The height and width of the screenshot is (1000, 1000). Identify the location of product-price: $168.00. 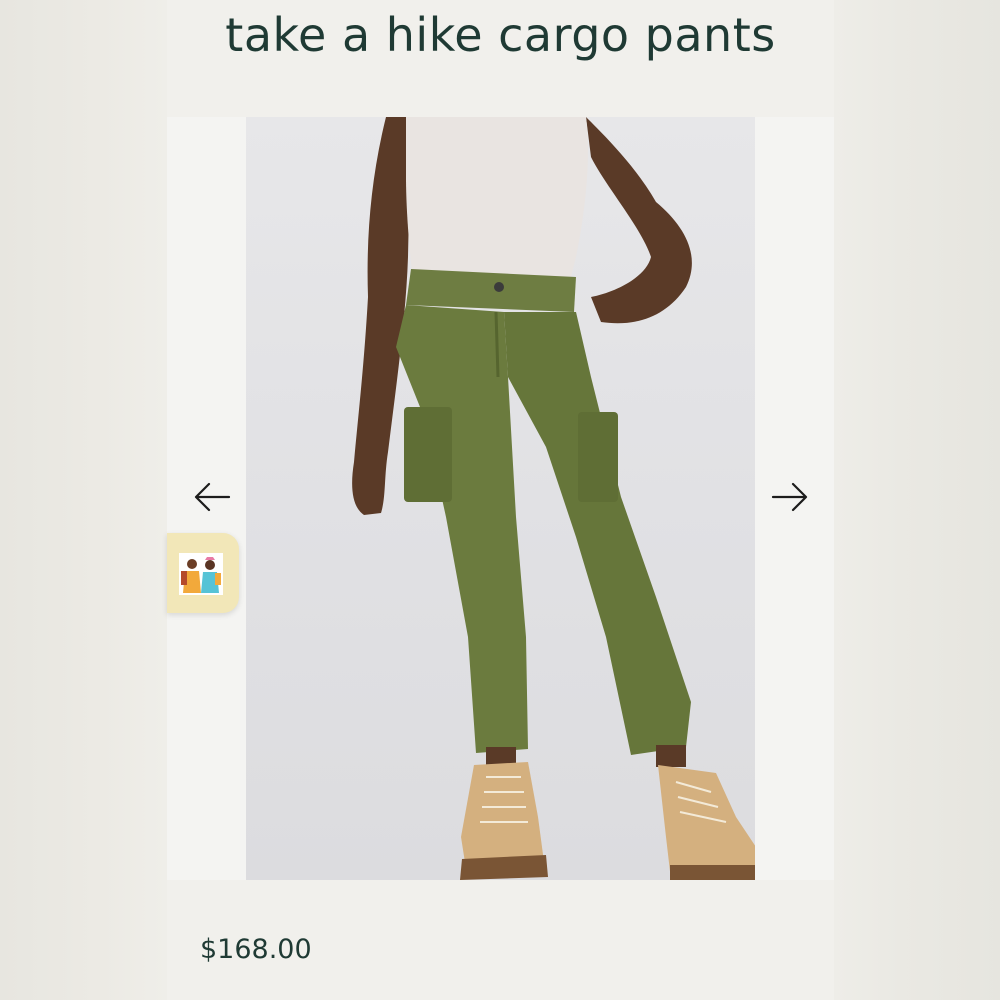
(256, 949).